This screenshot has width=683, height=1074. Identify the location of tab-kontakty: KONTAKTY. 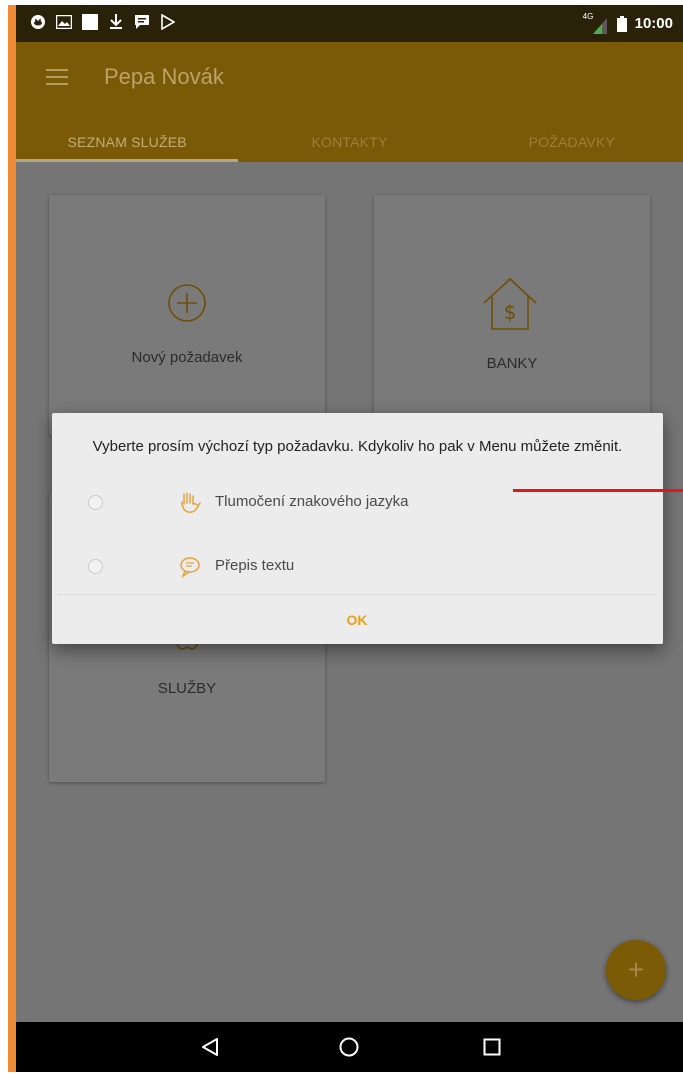
(349, 142).